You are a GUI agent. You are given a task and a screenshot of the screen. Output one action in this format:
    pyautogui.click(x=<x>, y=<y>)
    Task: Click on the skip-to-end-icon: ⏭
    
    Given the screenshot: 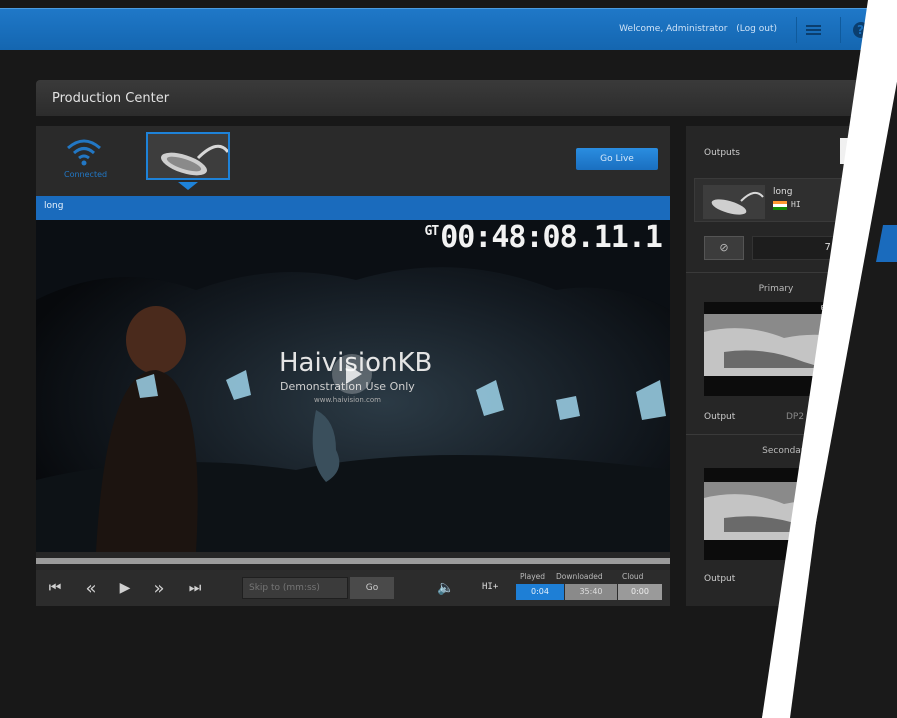 What is the action you would take?
    pyautogui.click(x=195, y=588)
    